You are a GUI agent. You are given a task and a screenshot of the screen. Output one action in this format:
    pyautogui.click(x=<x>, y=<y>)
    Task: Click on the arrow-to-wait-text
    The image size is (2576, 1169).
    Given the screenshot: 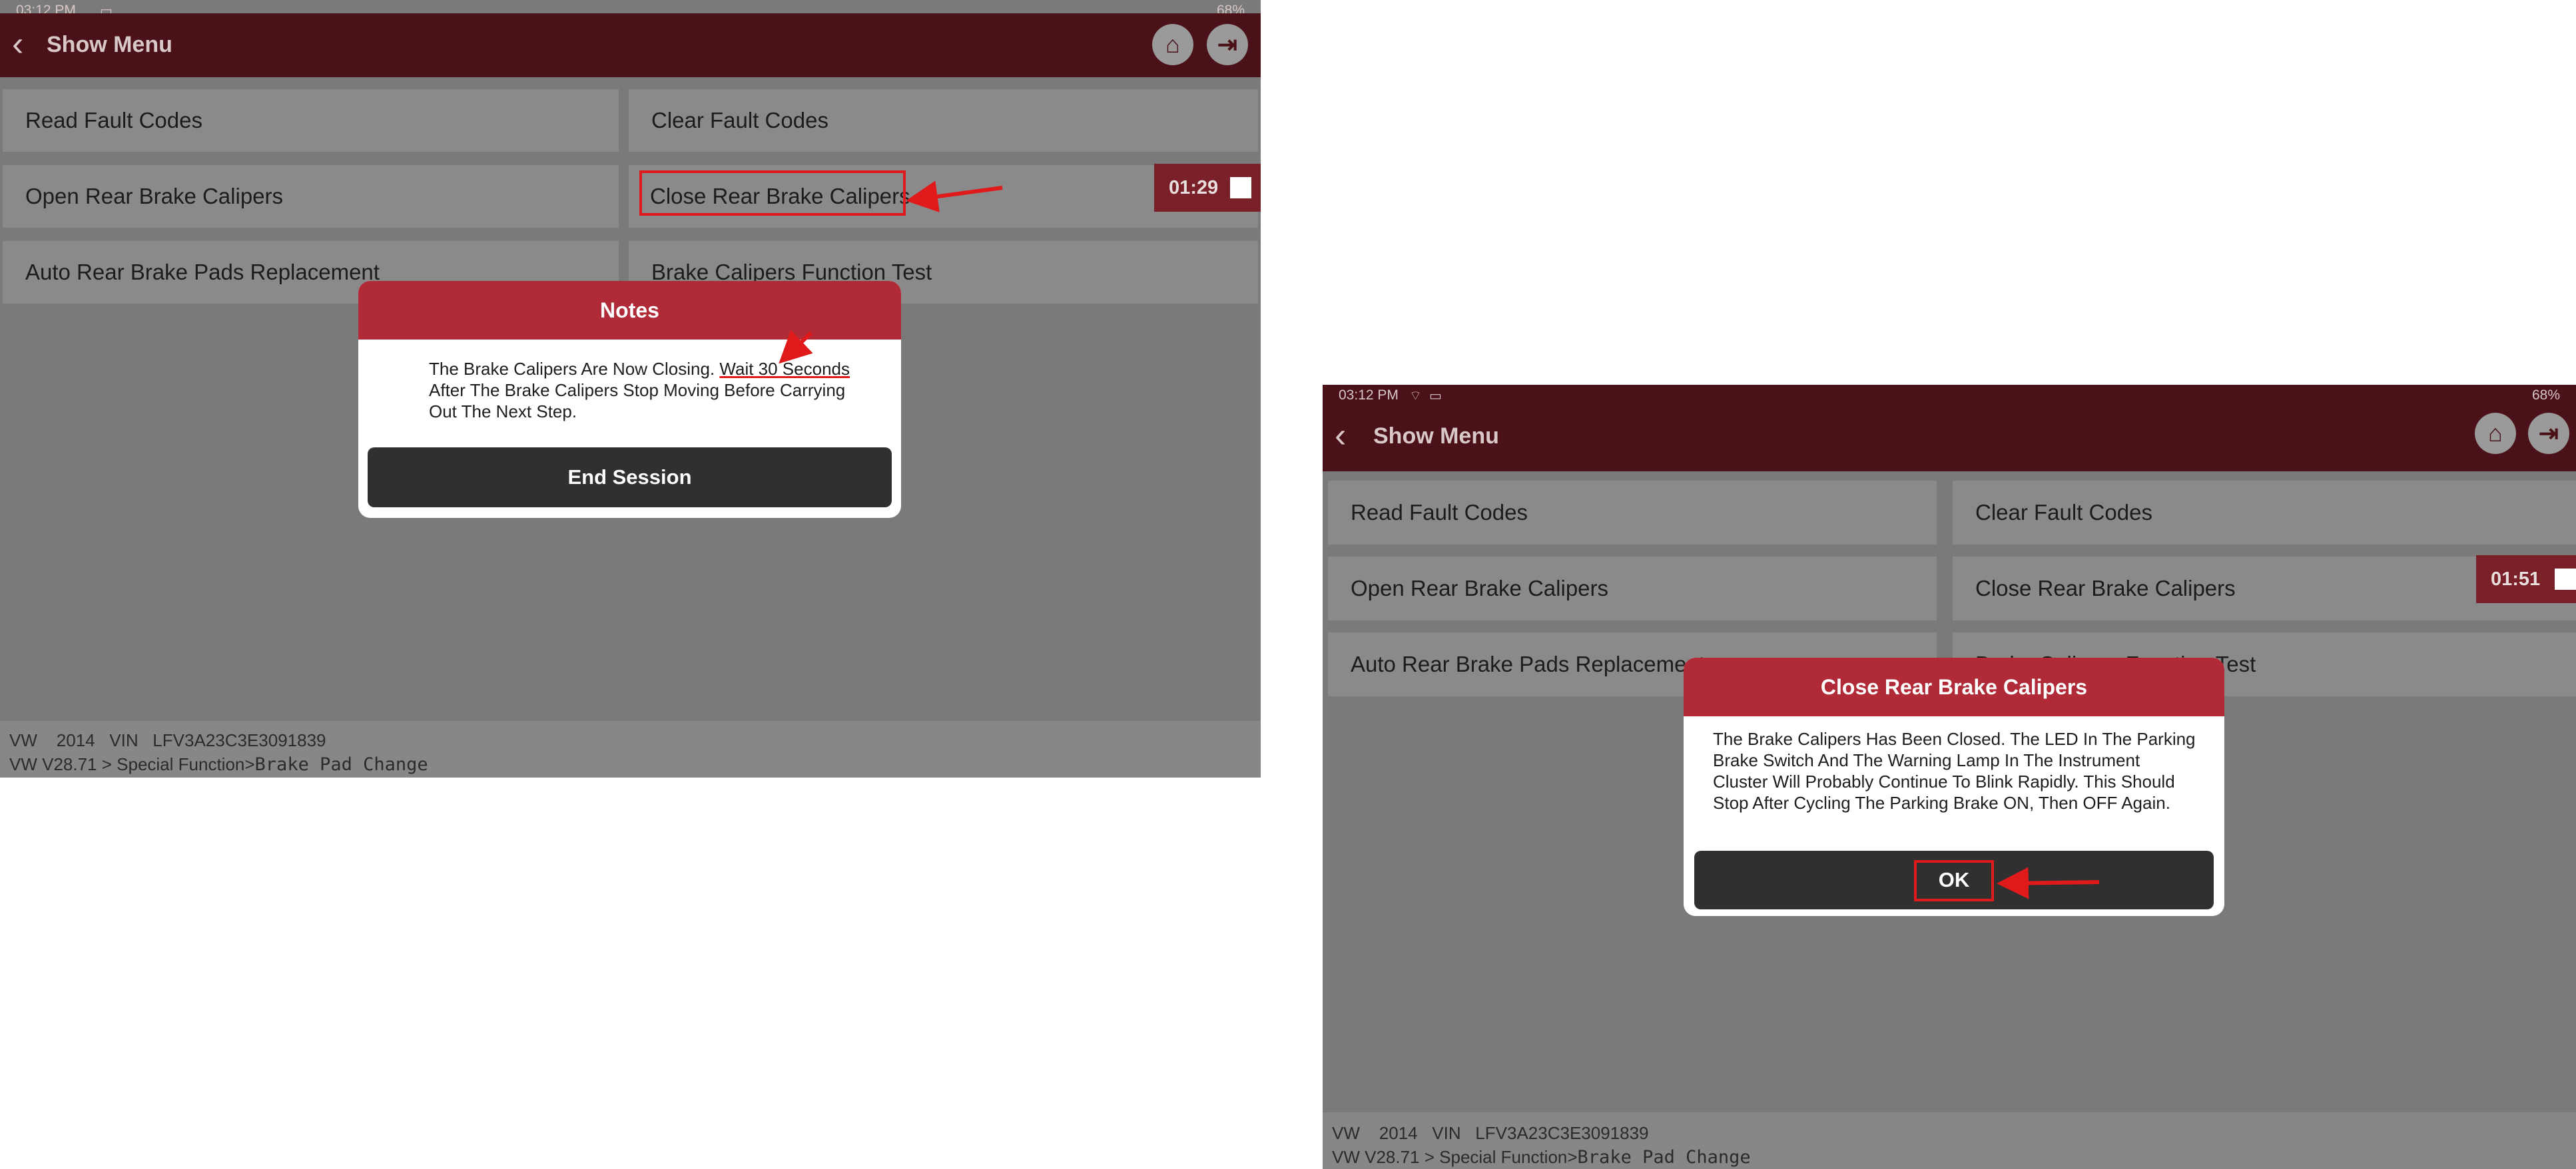 What is the action you would take?
    pyautogui.click(x=796, y=347)
    